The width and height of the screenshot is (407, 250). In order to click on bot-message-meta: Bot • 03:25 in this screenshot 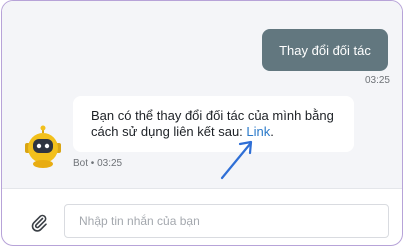, I will do `click(98, 163)`.